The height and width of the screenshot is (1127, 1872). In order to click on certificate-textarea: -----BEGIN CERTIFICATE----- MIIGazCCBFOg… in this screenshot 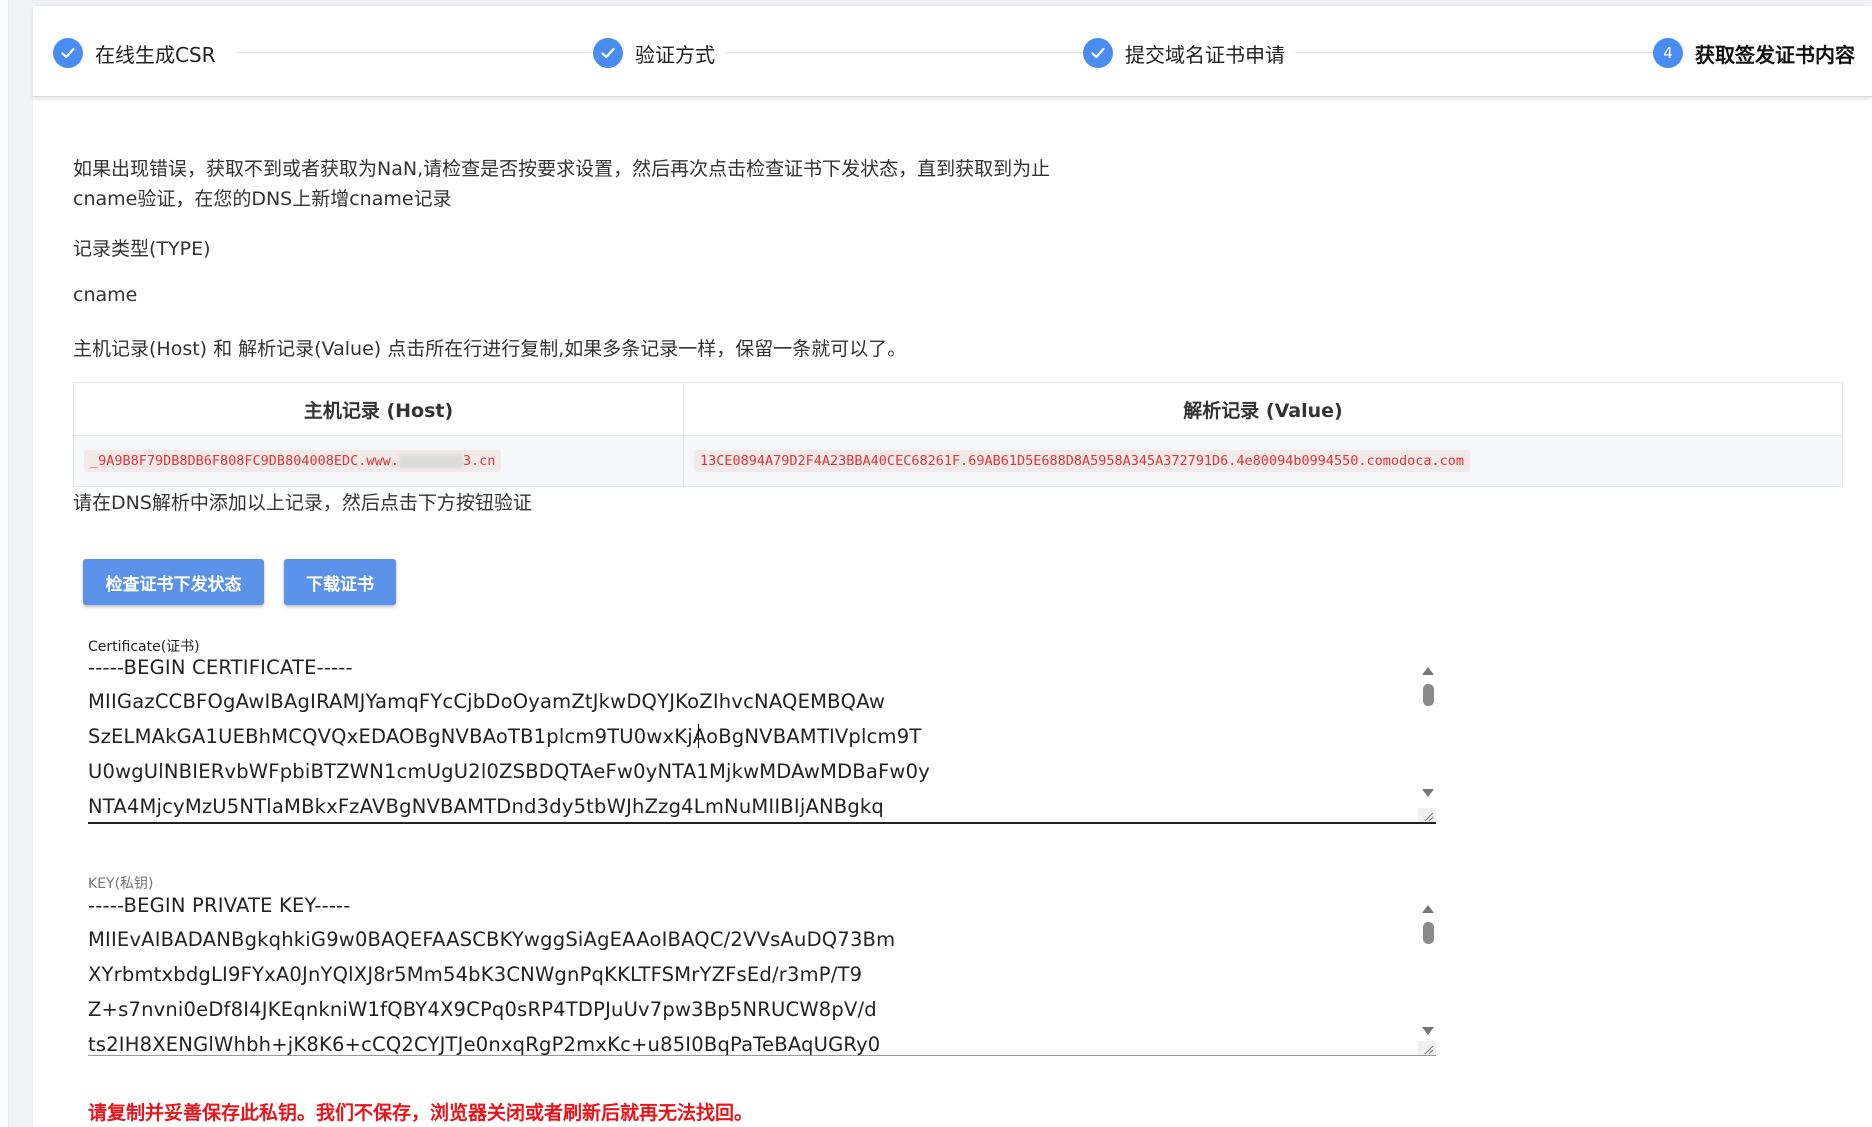, I will do `click(762, 740)`.